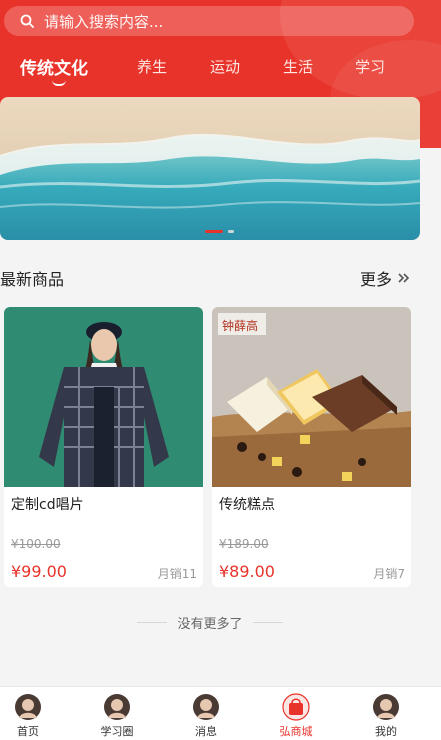 This screenshot has width=441, height=740. I want to click on tabbar-label: 我的, so click(386, 731).